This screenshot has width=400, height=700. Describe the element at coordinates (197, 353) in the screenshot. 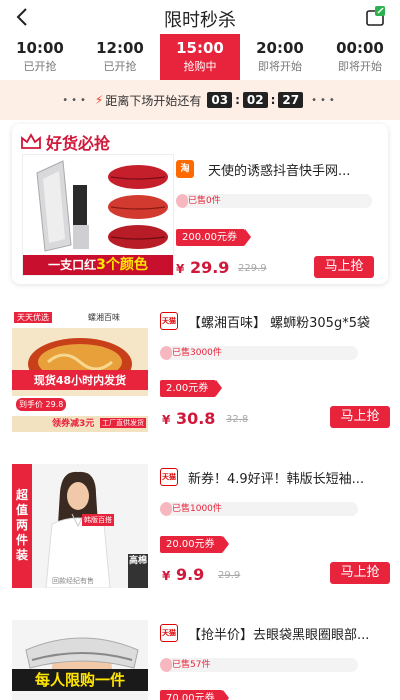

I see `sold-count: 已售3000件` at that location.